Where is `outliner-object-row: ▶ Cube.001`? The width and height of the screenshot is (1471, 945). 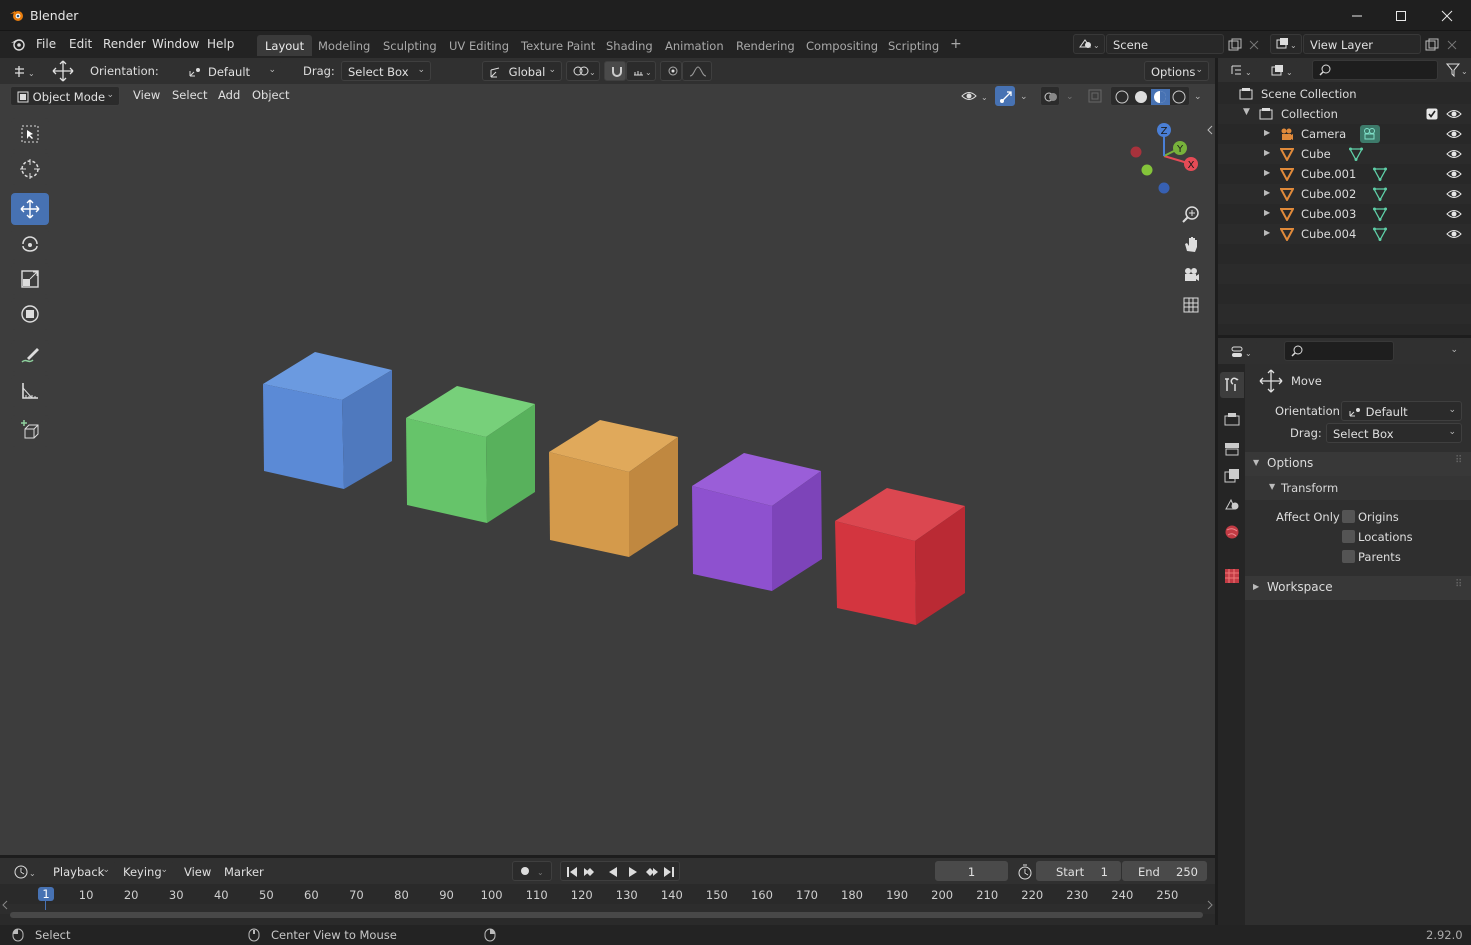
outliner-object-row: ▶ Cube.001 is located at coordinates (1344, 174).